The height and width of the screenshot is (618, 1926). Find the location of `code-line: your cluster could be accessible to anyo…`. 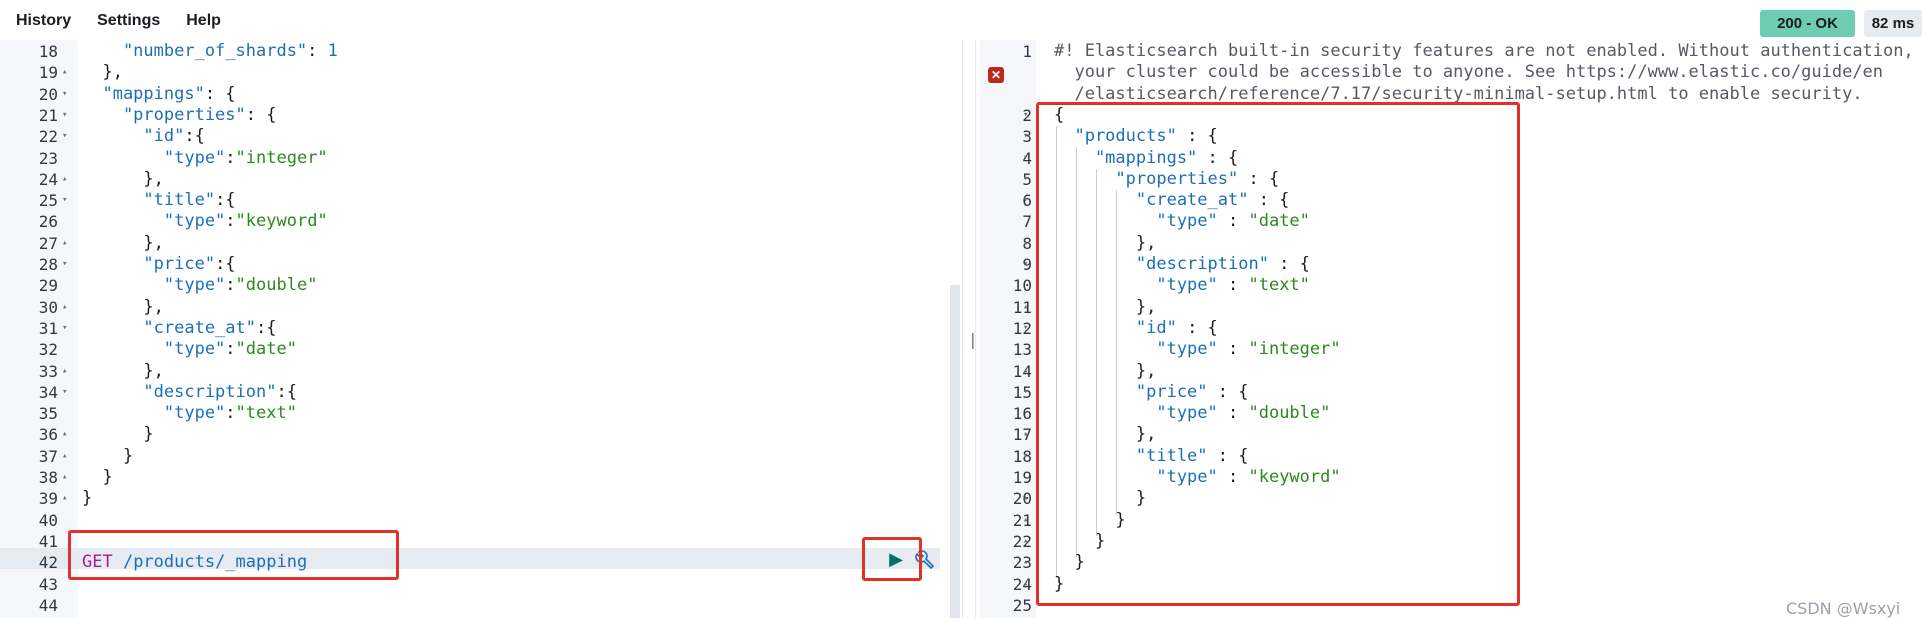

code-line: your cluster could be accessible to anyo… is located at coordinates (1453, 72).